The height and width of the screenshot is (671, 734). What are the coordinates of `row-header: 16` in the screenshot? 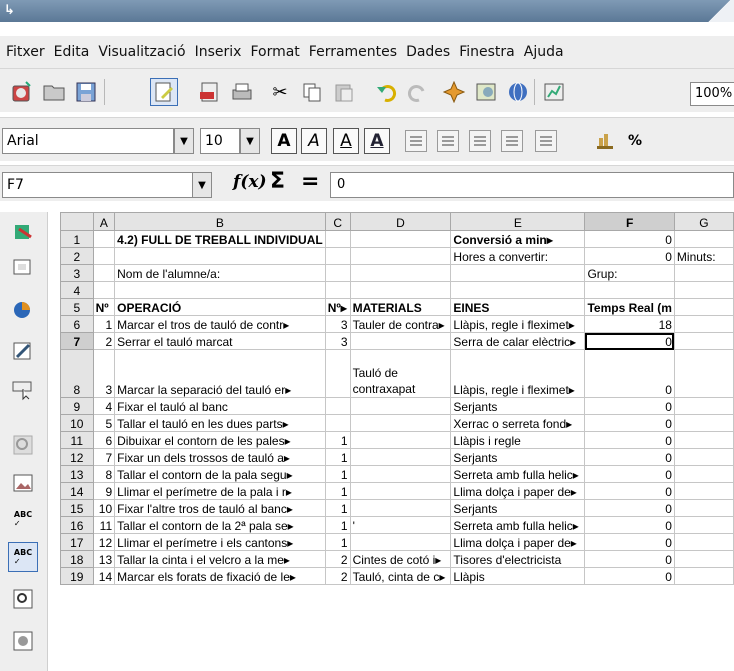 It's located at (77, 525).